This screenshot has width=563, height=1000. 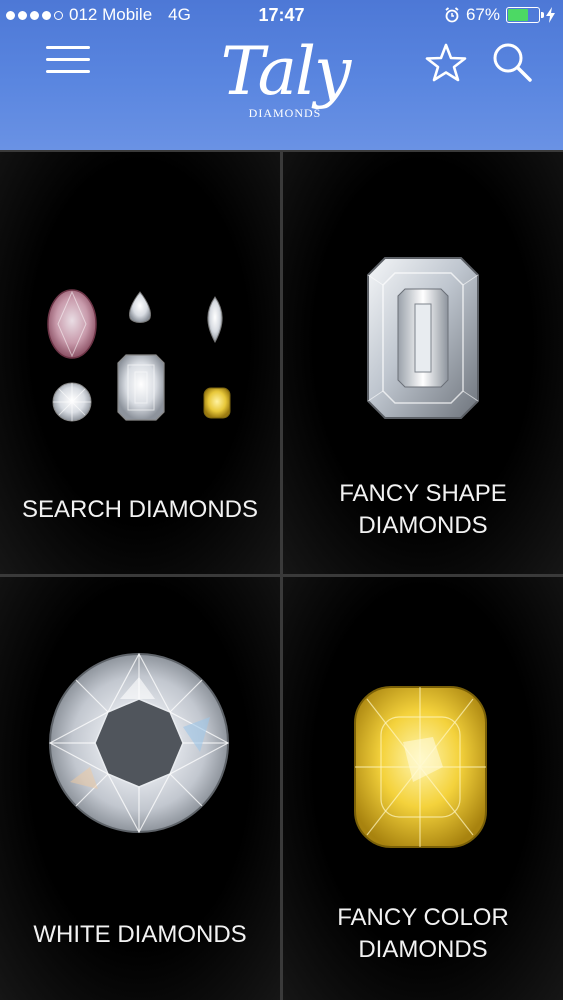 What do you see at coordinates (423, 934) in the screenshot?
I see `tile-label: FANCY COLOR DIAMONDS` at bounding box center [423, 934].